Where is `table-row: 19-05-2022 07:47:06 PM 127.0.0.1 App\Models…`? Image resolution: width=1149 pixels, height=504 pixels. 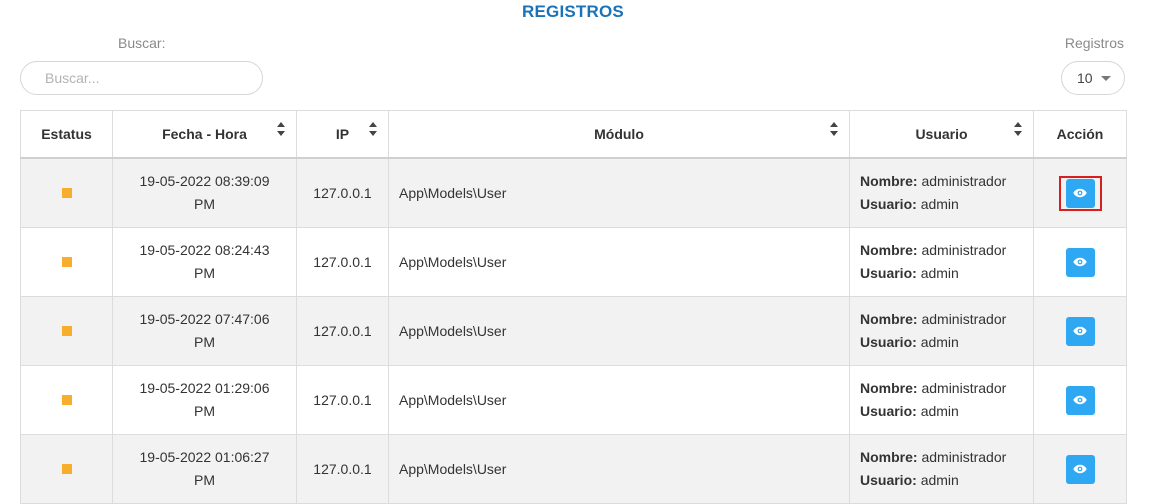
table-row: 19-05-2022 07:47:06 PM 127.0.0.1 App\Models… is located at coordinates (573, 331).